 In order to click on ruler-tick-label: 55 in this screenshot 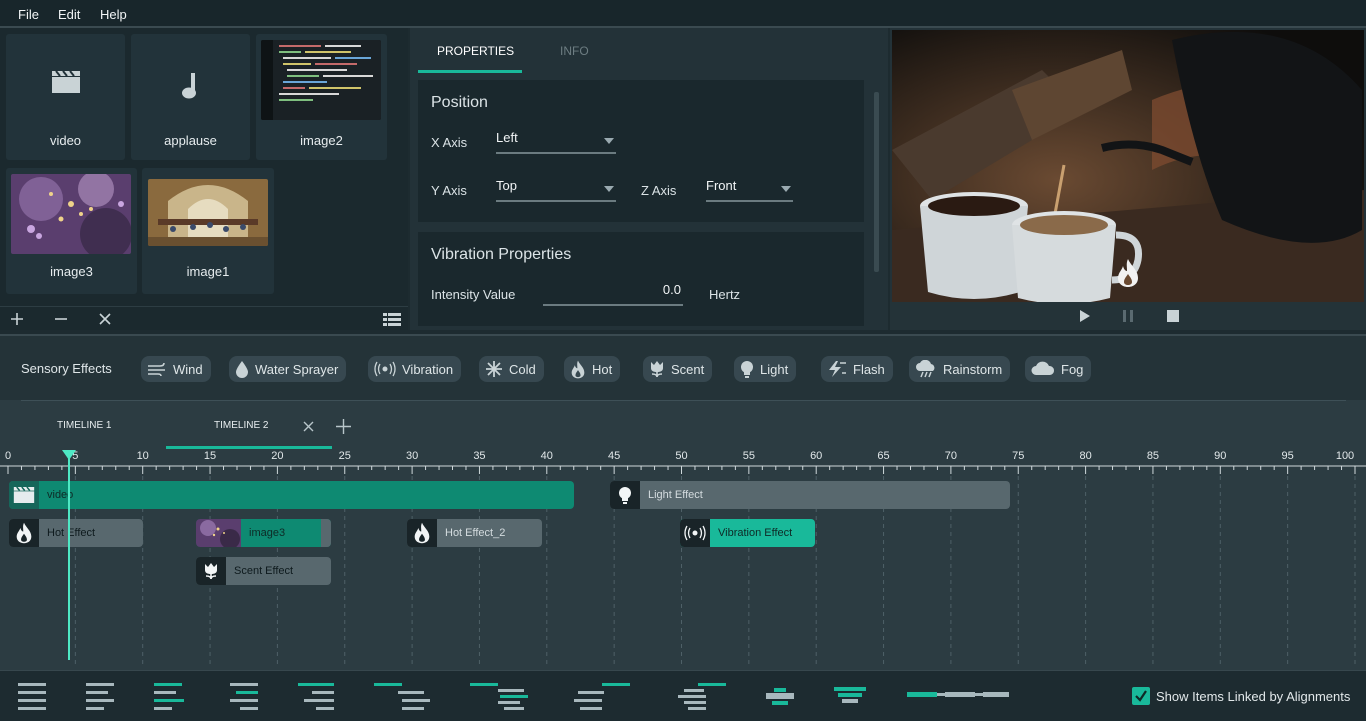, I will do `click(748, 456)`.